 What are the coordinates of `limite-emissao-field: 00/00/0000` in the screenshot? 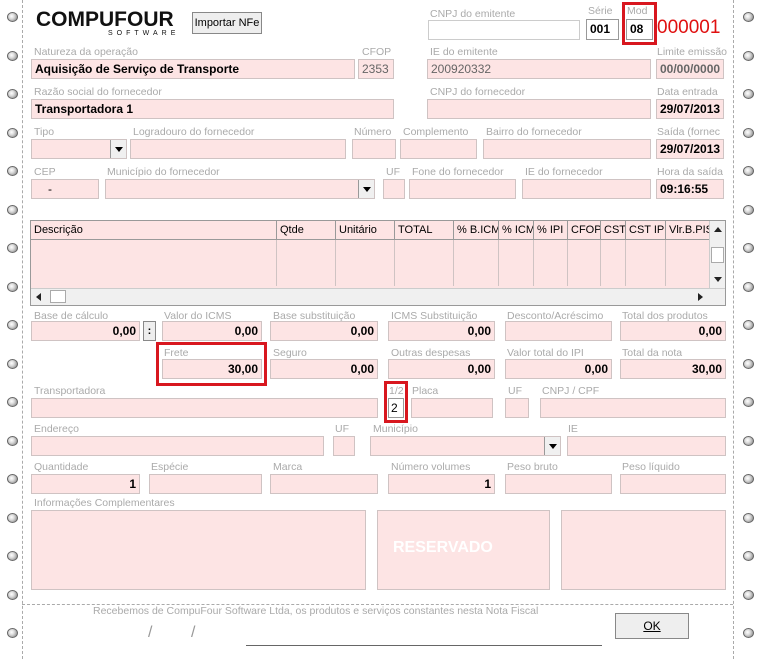 It's located at (690, 69).